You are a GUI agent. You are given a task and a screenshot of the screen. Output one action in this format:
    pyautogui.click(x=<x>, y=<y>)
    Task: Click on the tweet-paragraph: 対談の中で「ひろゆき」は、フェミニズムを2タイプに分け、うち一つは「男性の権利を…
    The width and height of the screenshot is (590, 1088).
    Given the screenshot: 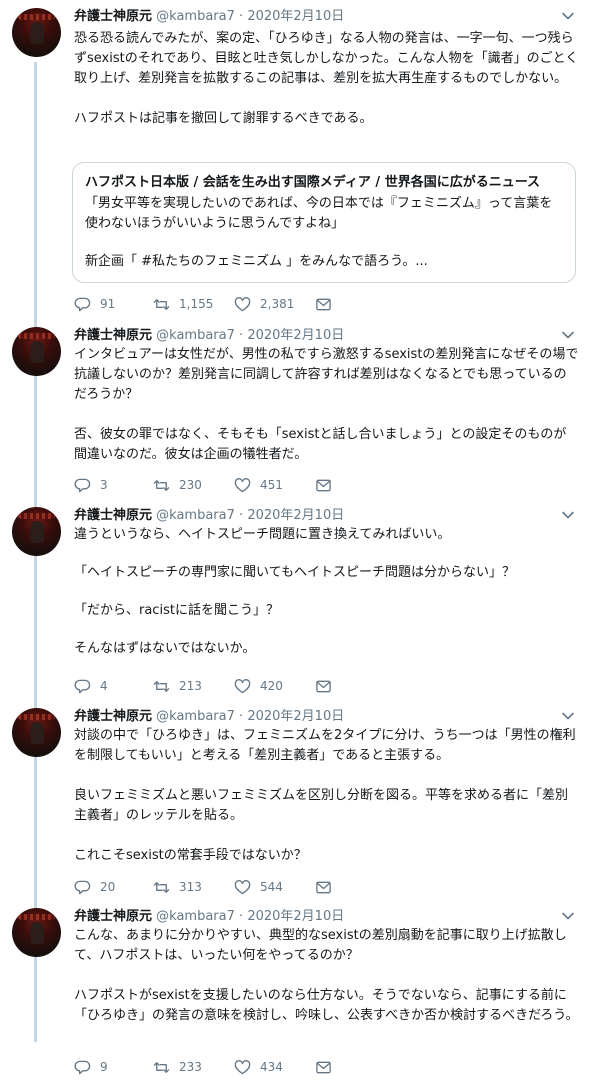 What is the action you would take?
    pyautogui.click(x=325, y=745)
    